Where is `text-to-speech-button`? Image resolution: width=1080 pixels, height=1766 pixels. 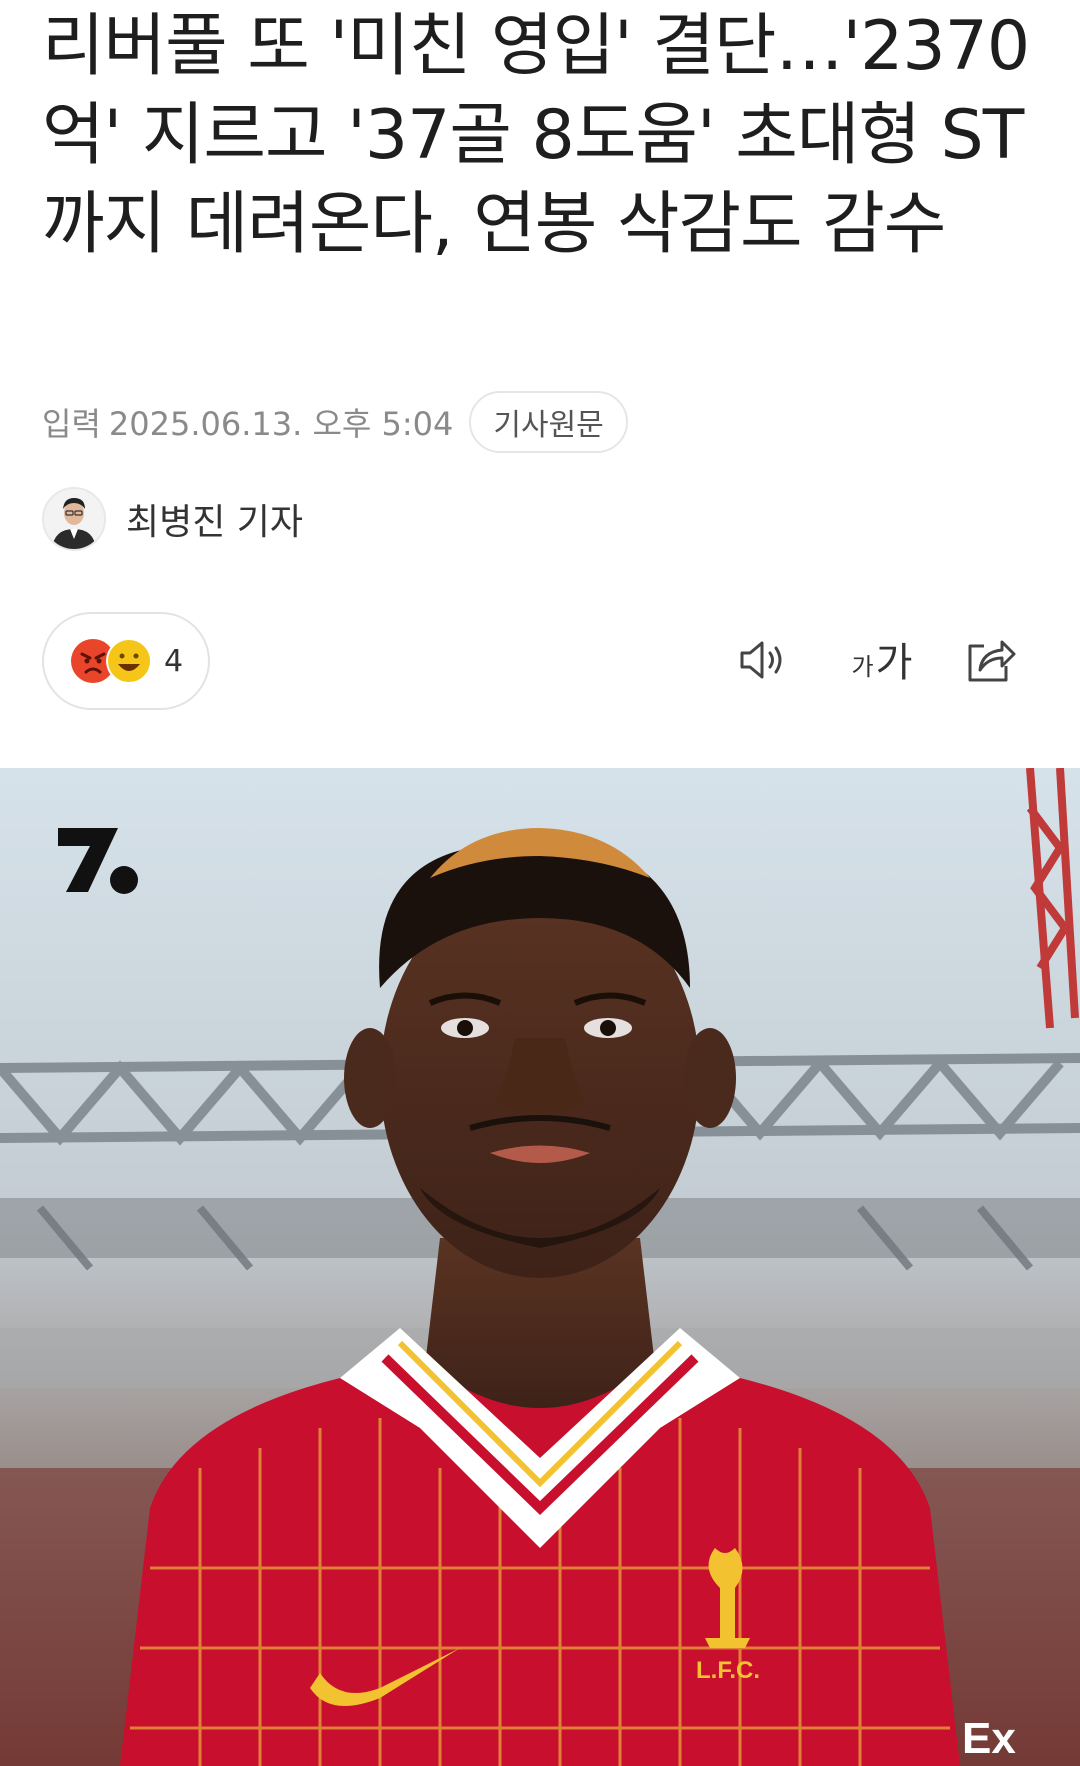
text-to-speech-button is located at coordinates (764, 660).